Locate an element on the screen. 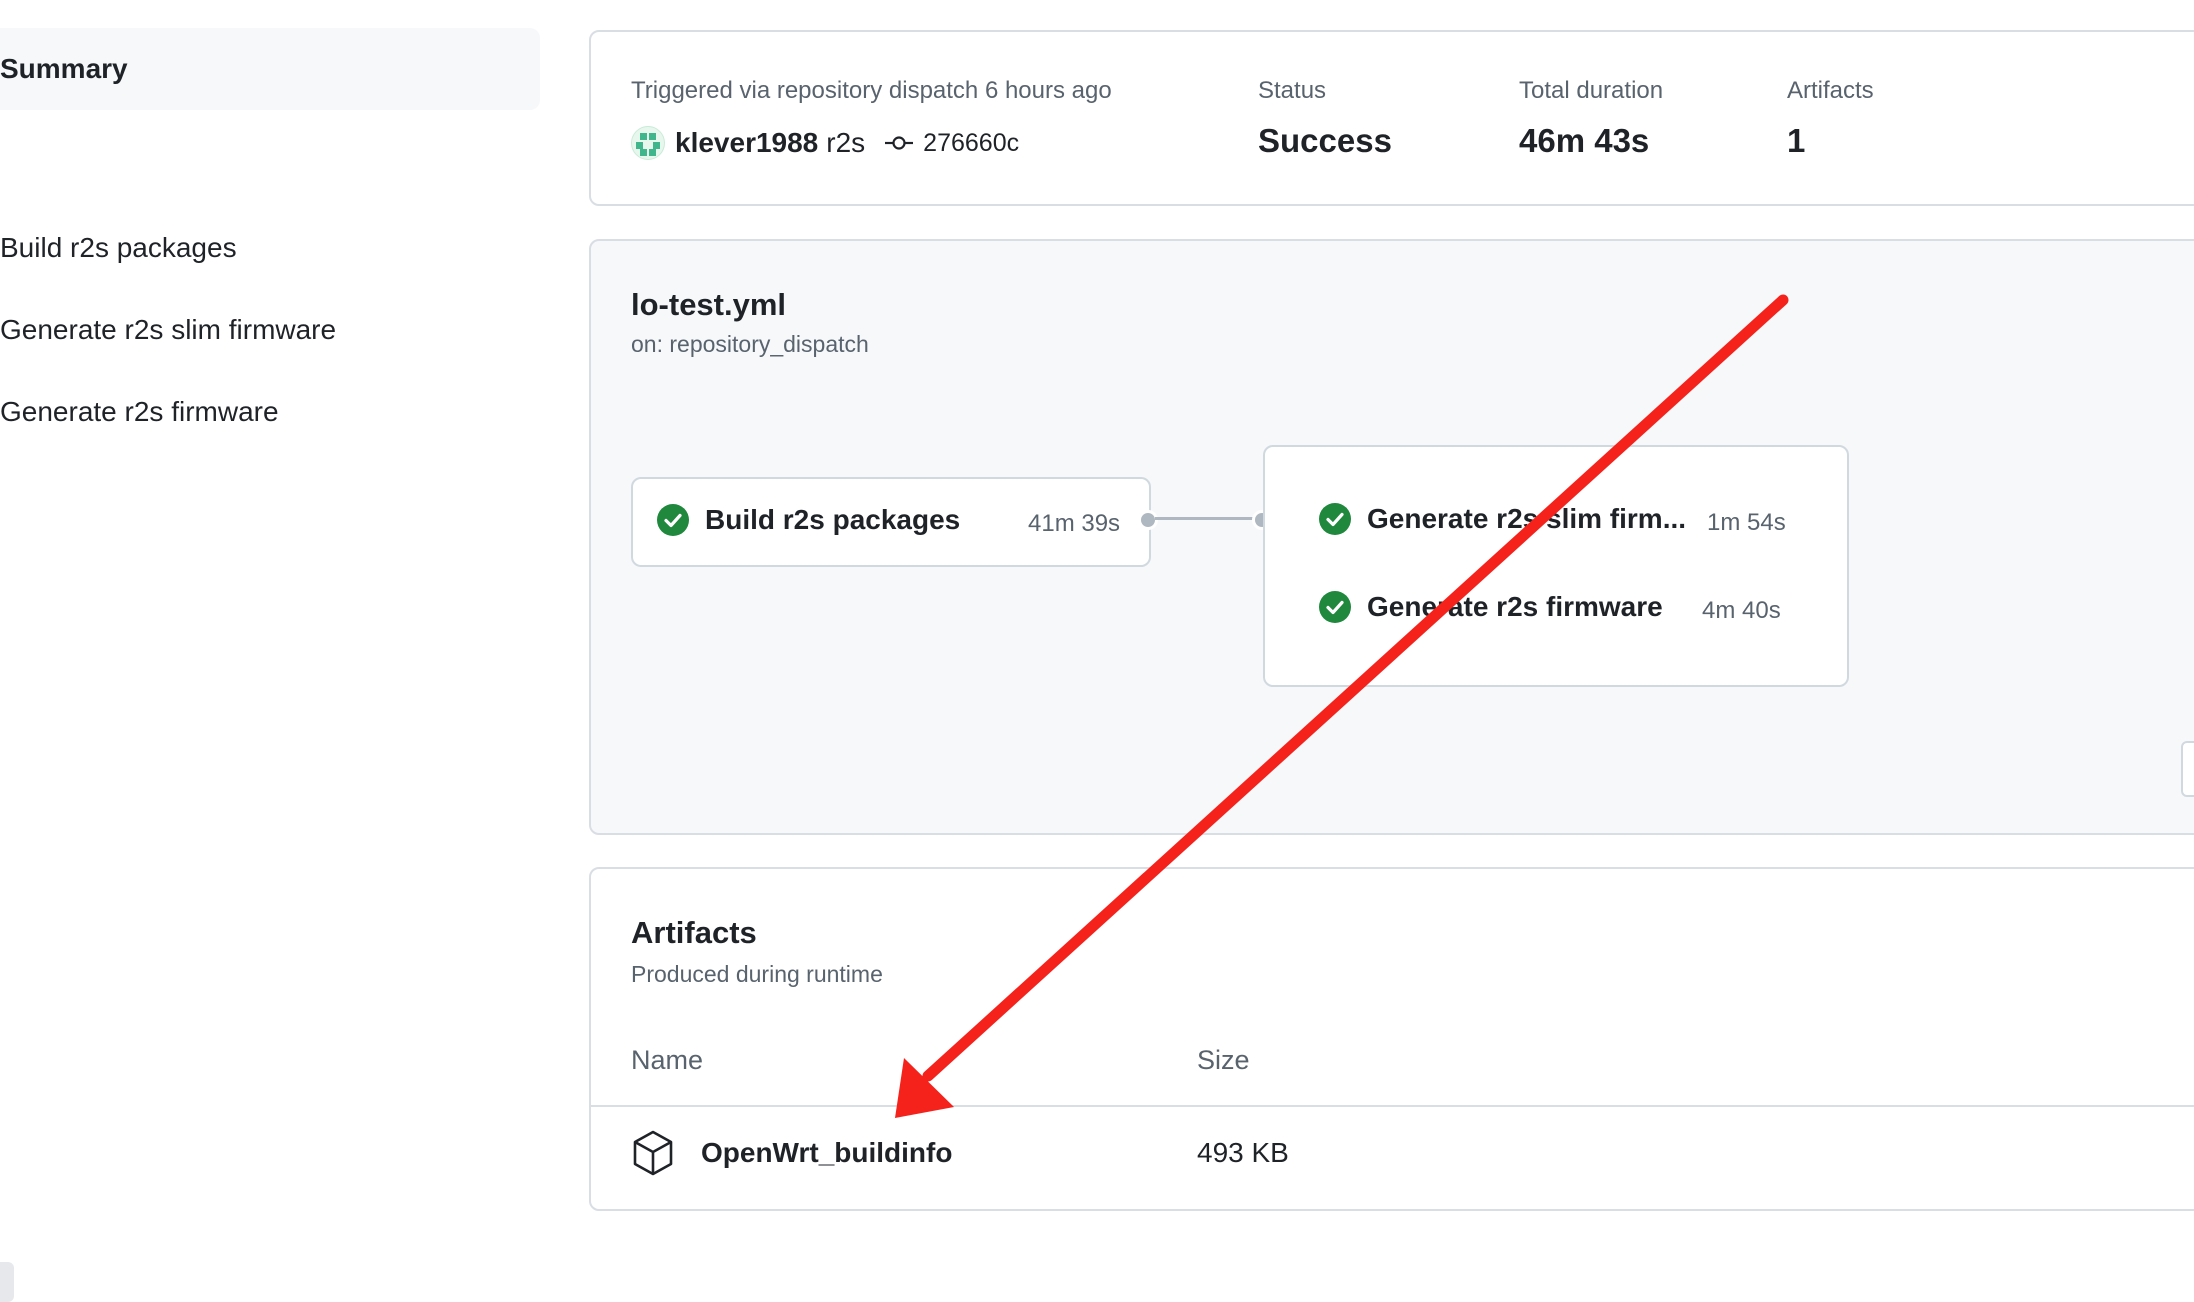 This screenshot has width=2194, height=1302. table-divider is located at coordinates (1392, 1106).